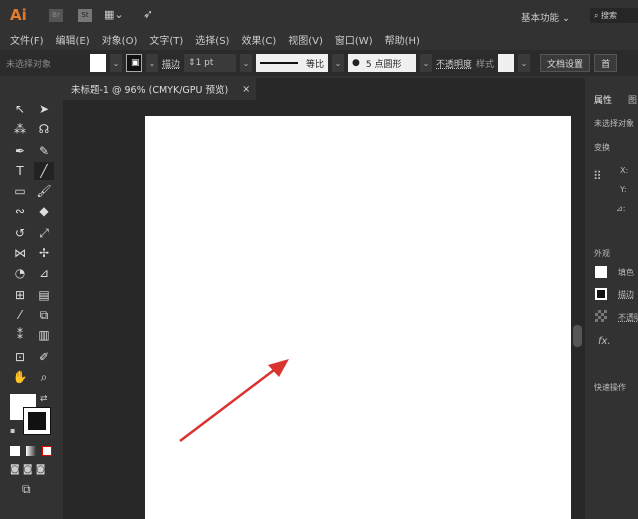 This screenshot has height=519, width=638. I want to click on angle-label: ⊿:, so click(621, 208).